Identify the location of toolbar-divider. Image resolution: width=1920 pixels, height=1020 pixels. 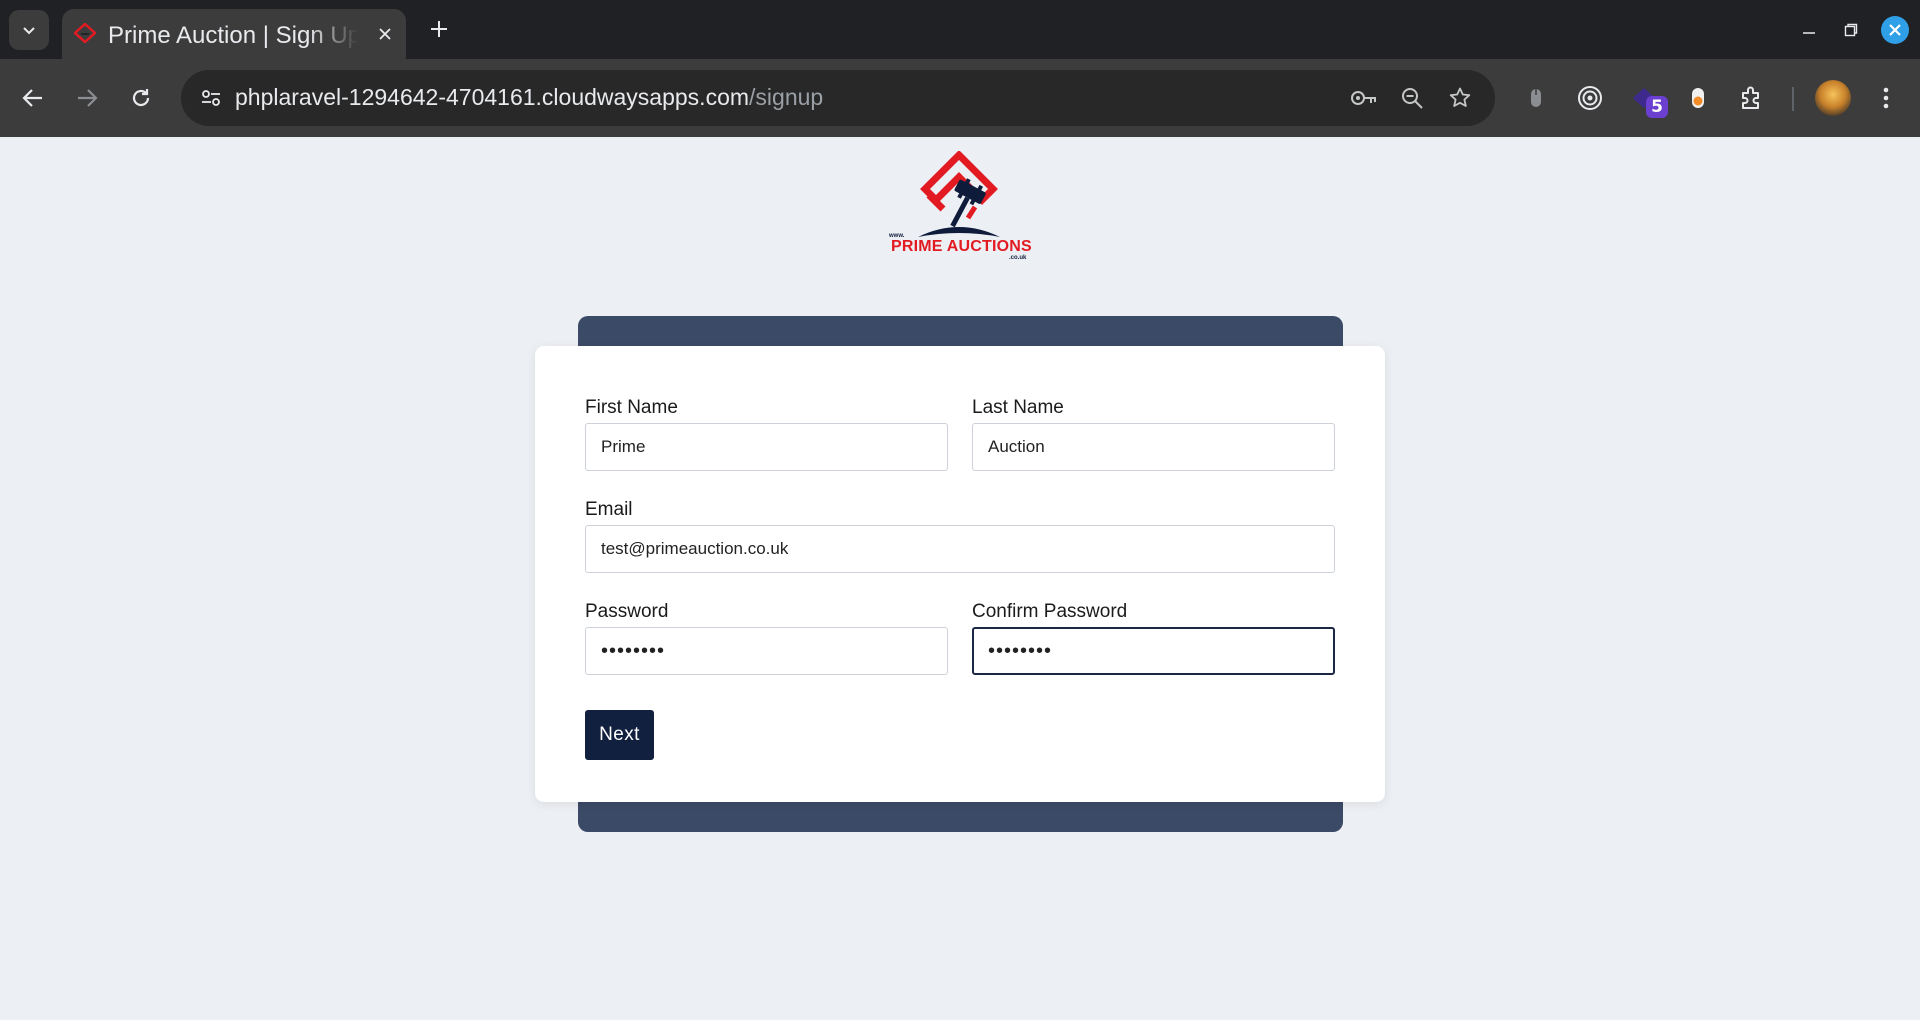
(1793, 99).